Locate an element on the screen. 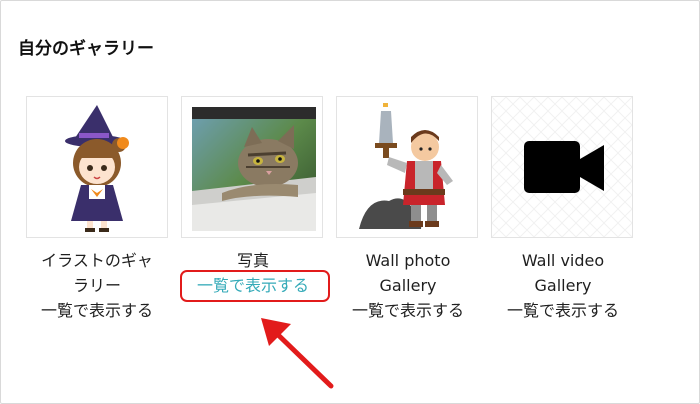 This screenshot has height=404, width=700. gallery-caption-wall-photo: Wall photo Gallery 一覧で表示する is located at coordinates (408, 285).